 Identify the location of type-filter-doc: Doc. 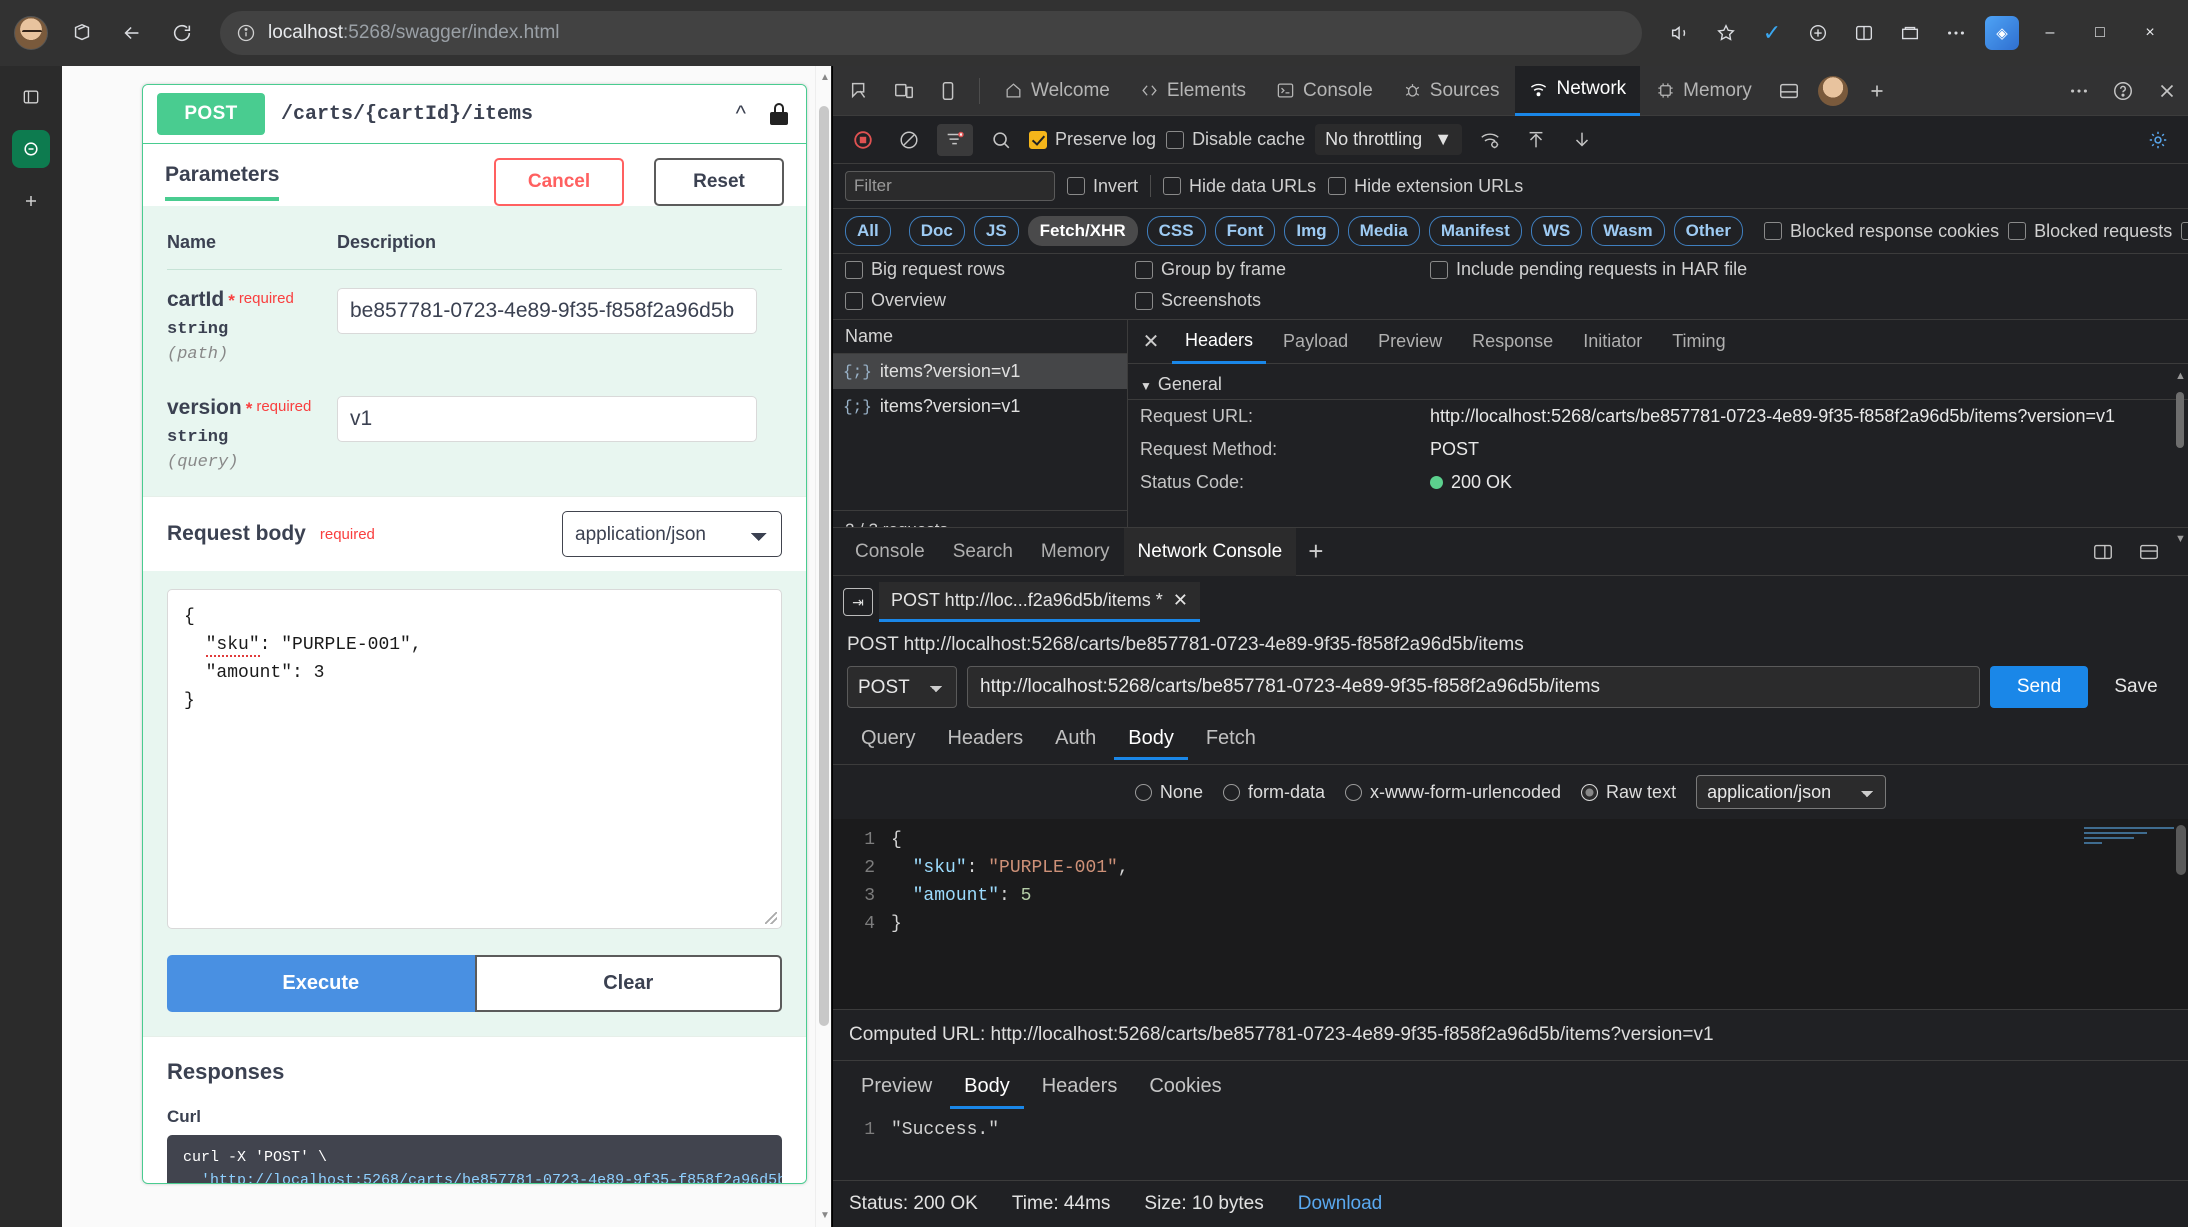
(936, 231).